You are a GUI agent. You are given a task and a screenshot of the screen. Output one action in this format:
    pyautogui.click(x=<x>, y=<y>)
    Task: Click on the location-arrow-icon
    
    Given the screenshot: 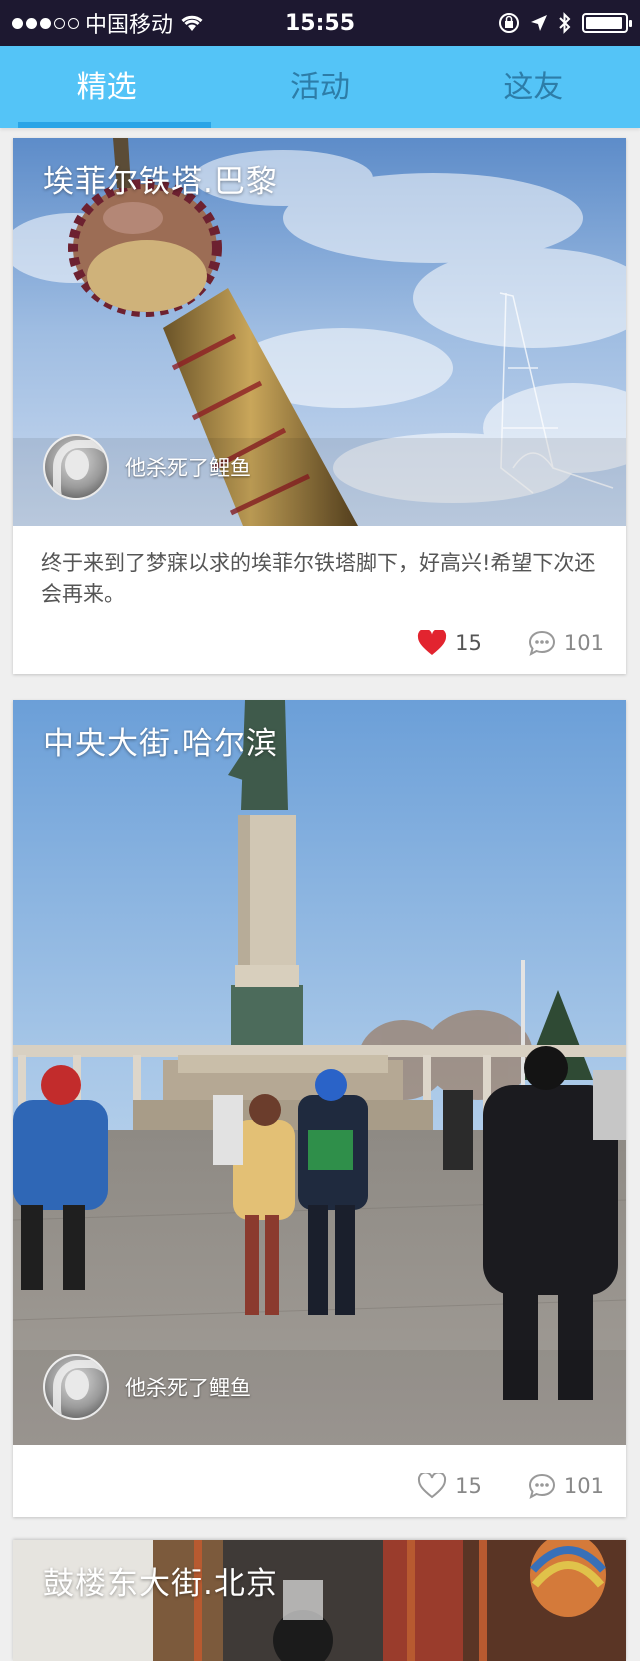 What is the action you would take?
    pyautogui.click(x=539, y=23)
    